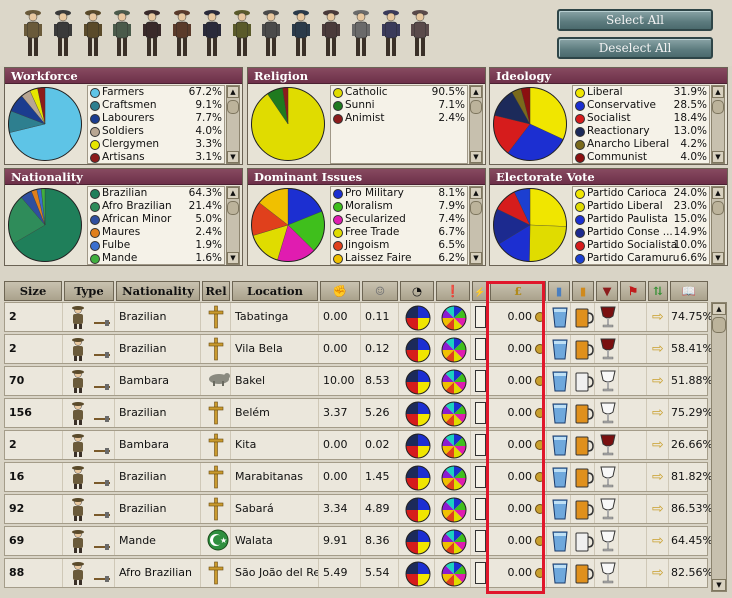 This screenshot has height=598, width=732. What do you see at coordinates (156, 258) in the screenshot?
I see `legend-item: Mande 1.6%` at bounding box center [156, 258].